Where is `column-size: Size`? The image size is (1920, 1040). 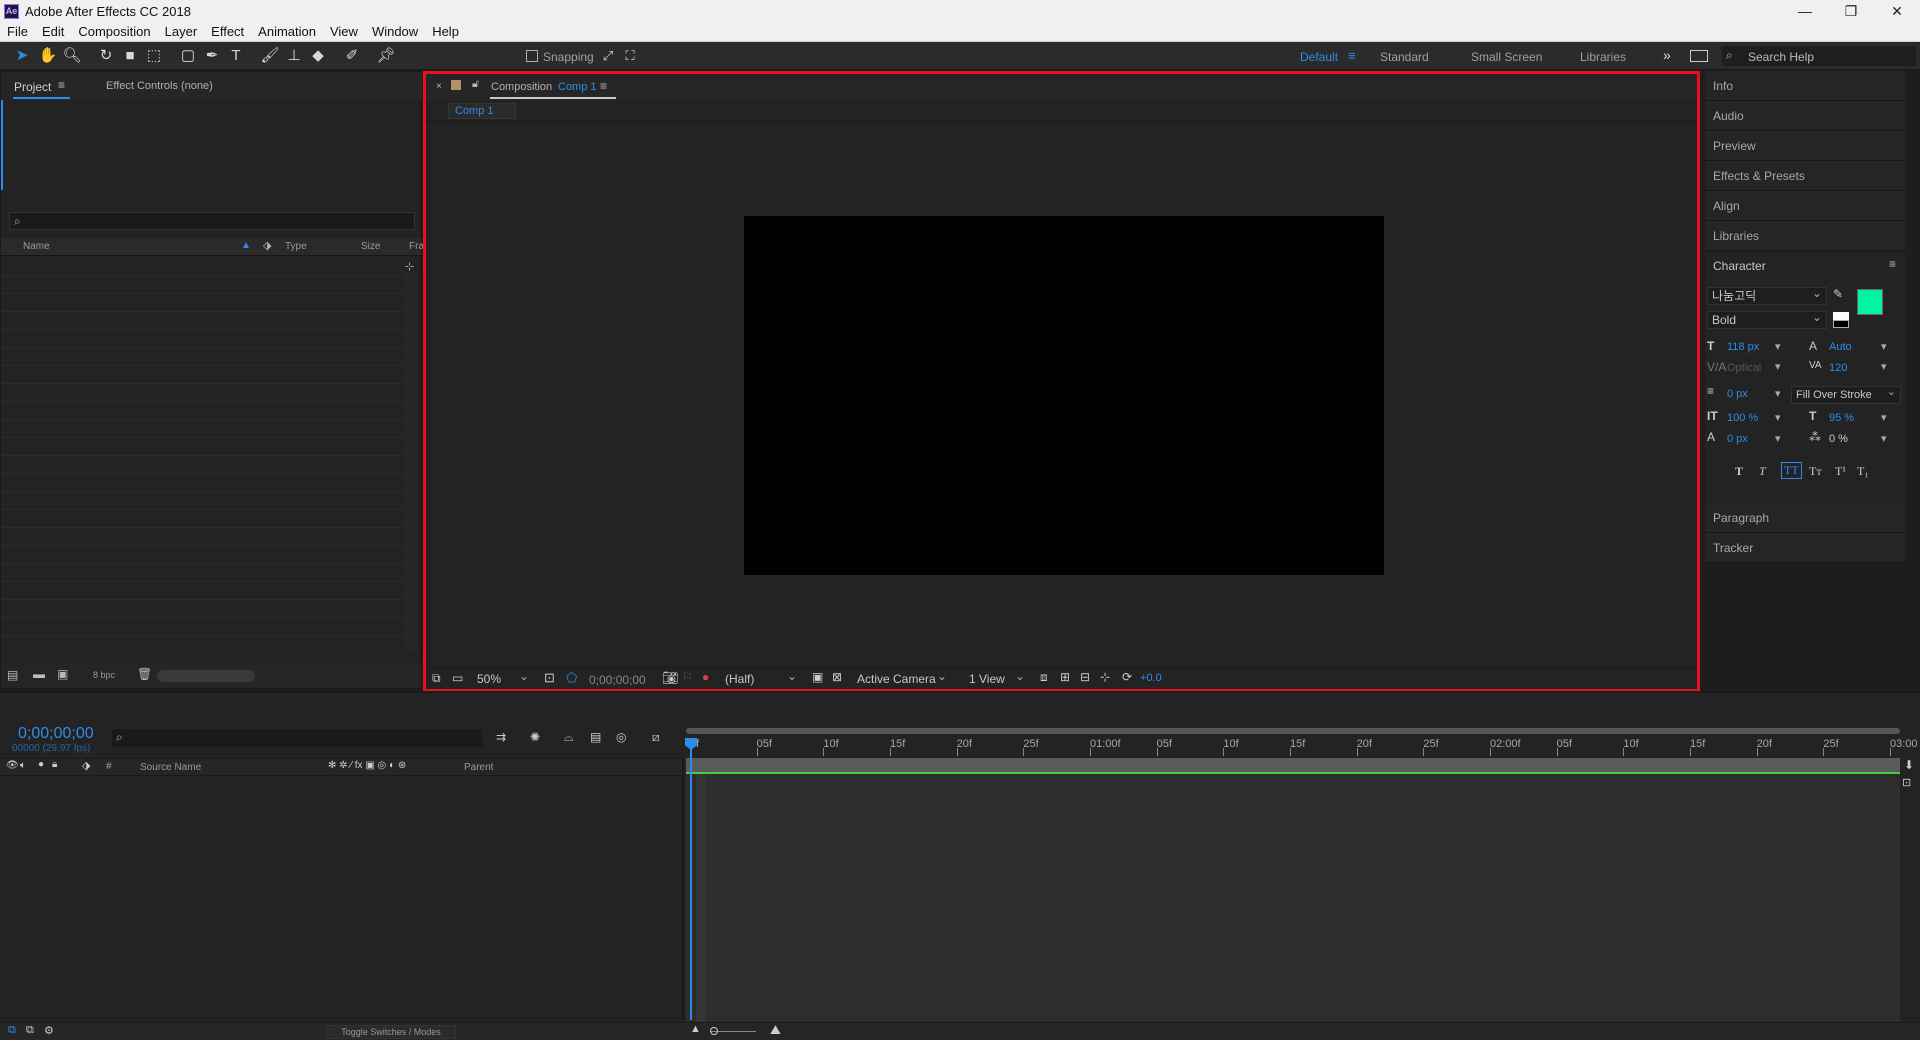
column-size: Size is located at coordinates (370, 246).